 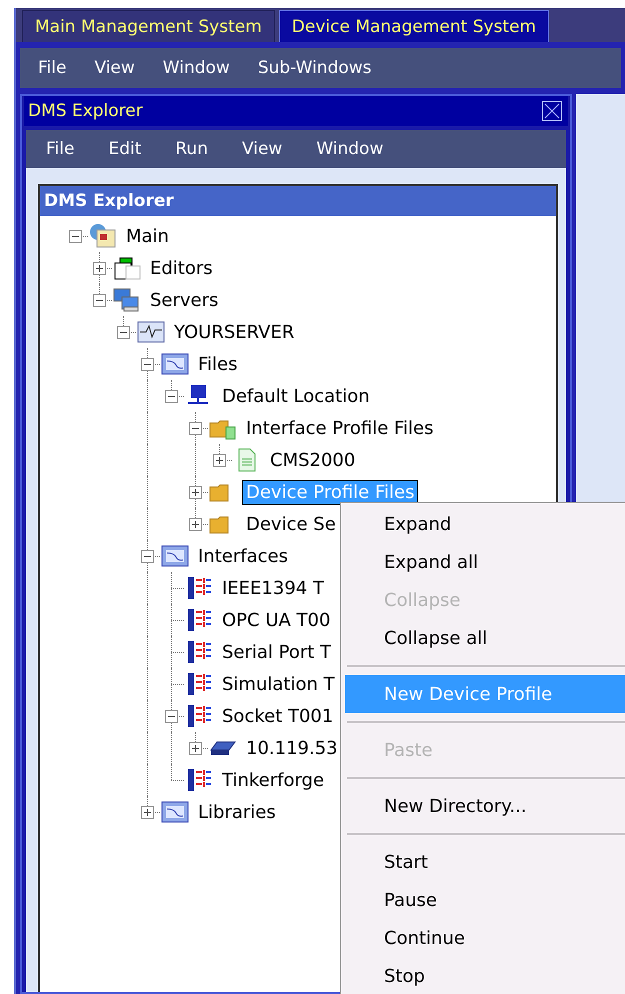 I want to click on menu-item: Collapse all, so click(x=485, y=638).